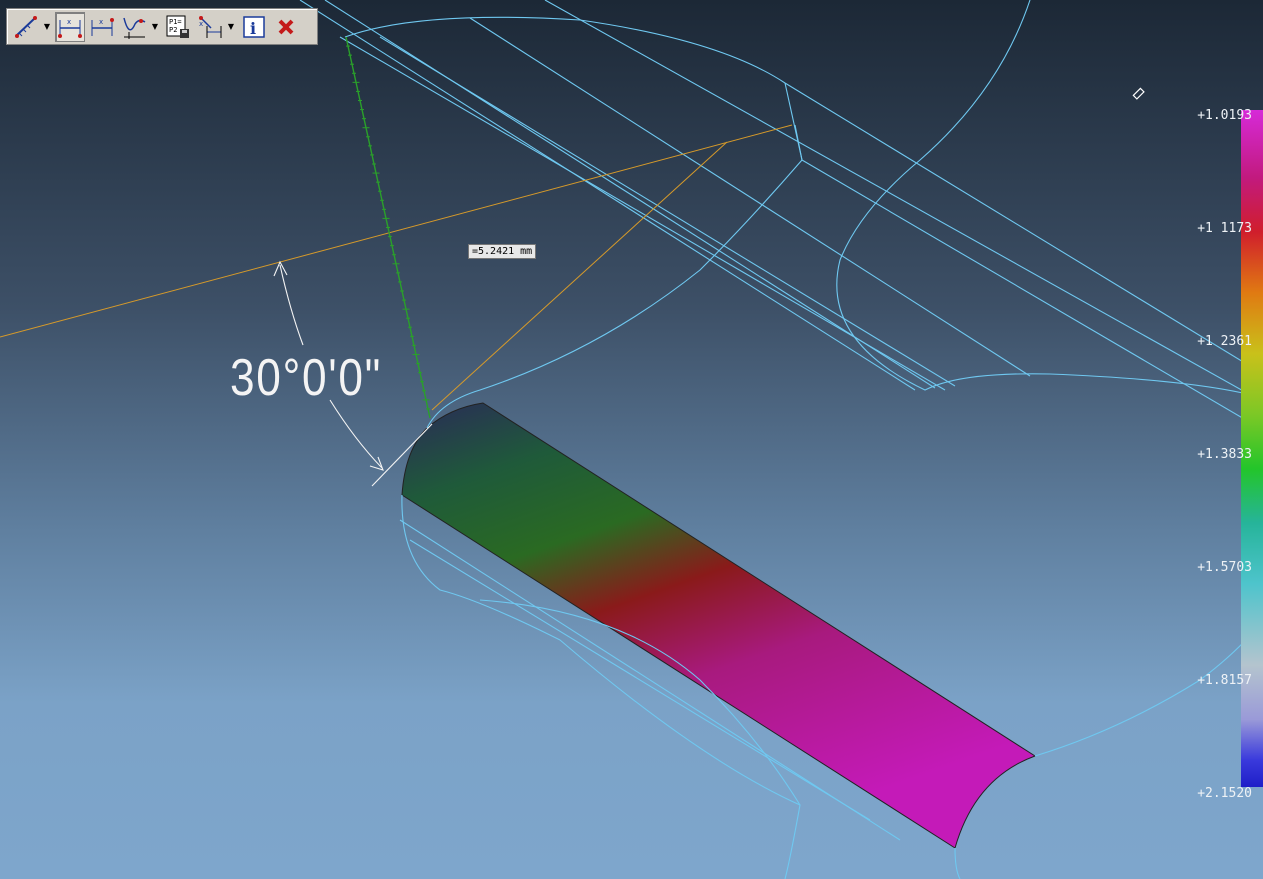 This screenshot has width=1263, height=879. Describe the element at coordinates (162, 26) in the screenshot. I see `measurement-toolbar: ▼ x x ▼ P1= P2 x ▼ i` at that location.